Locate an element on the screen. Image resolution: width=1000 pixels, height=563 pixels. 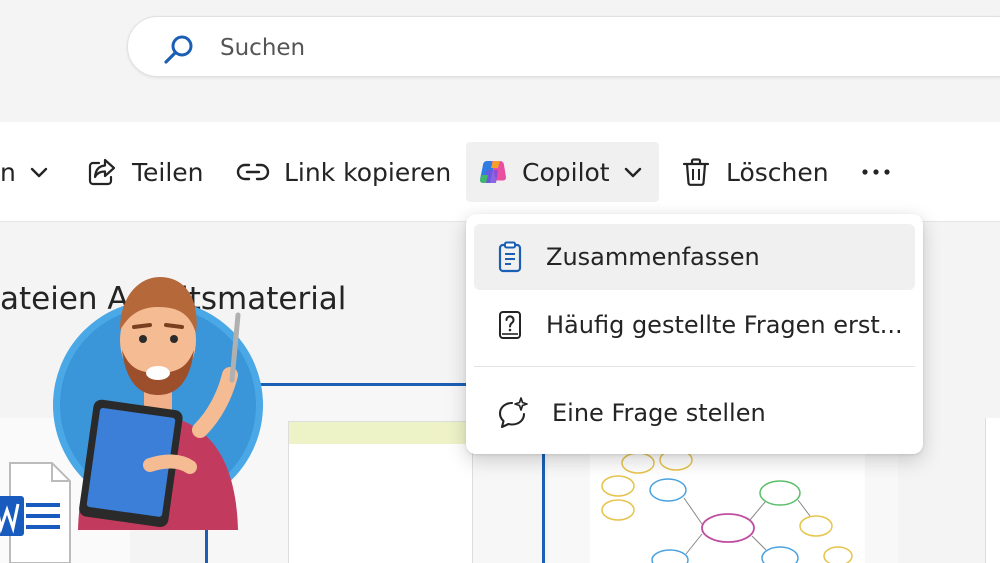
copilot-button: Copilot is located at coordinates (562, 172).